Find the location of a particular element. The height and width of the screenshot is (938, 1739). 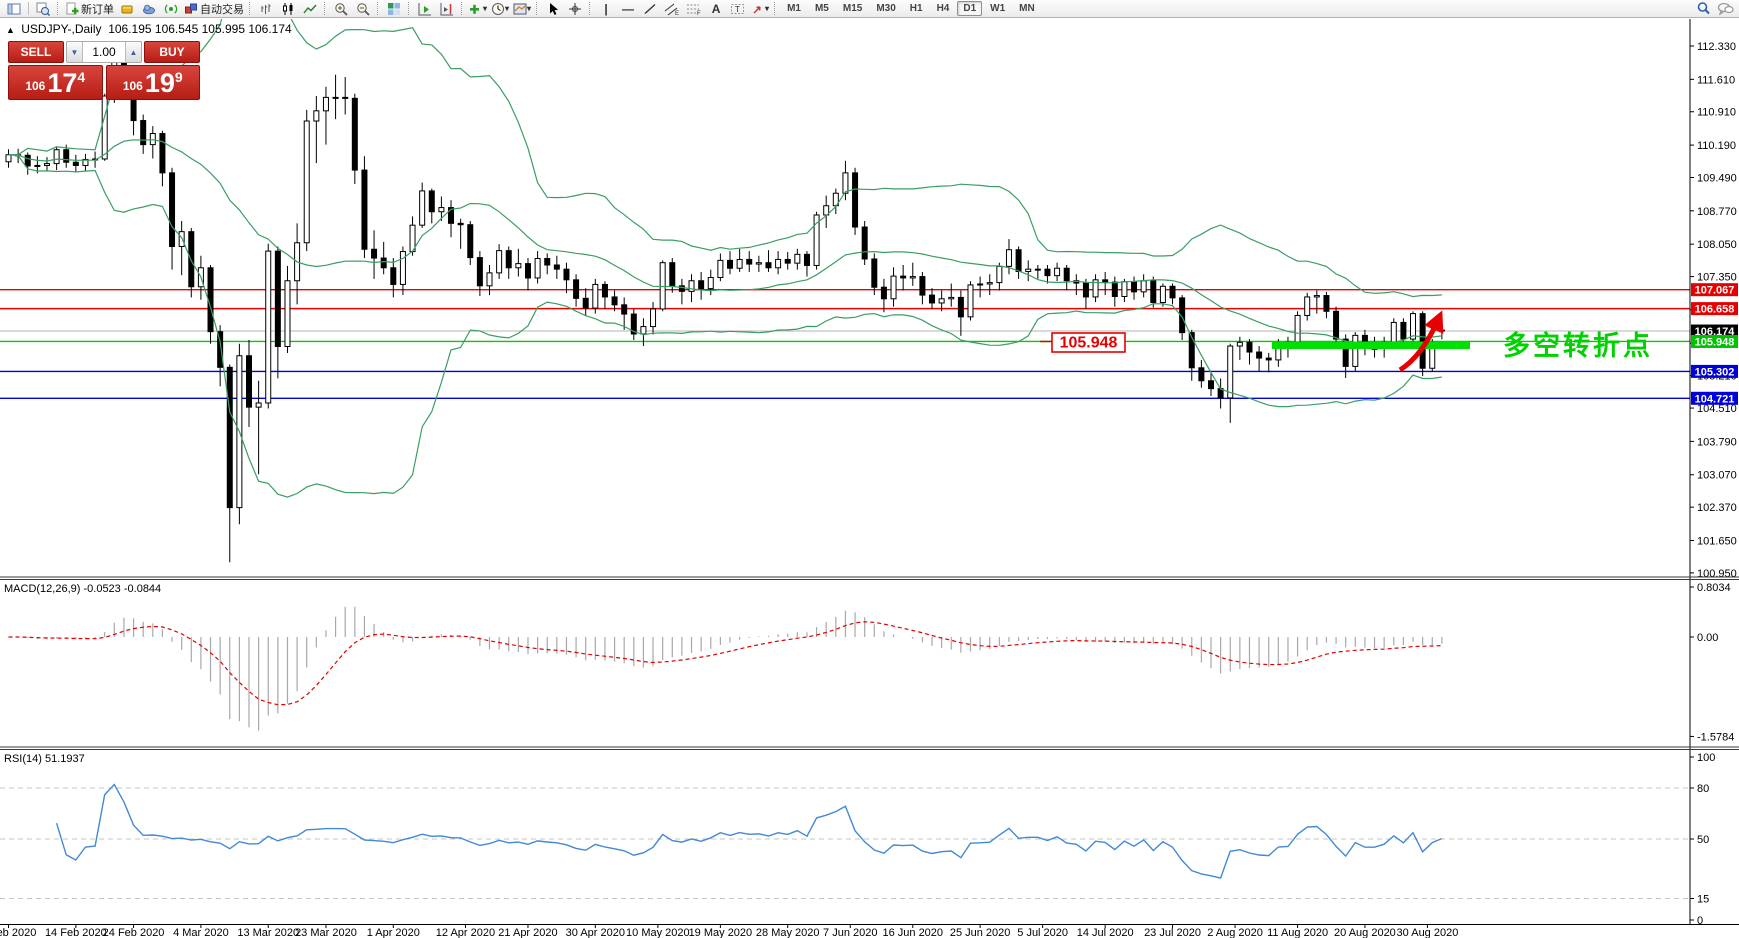

candlestick-chart-button is located at coordinates (288, 9).